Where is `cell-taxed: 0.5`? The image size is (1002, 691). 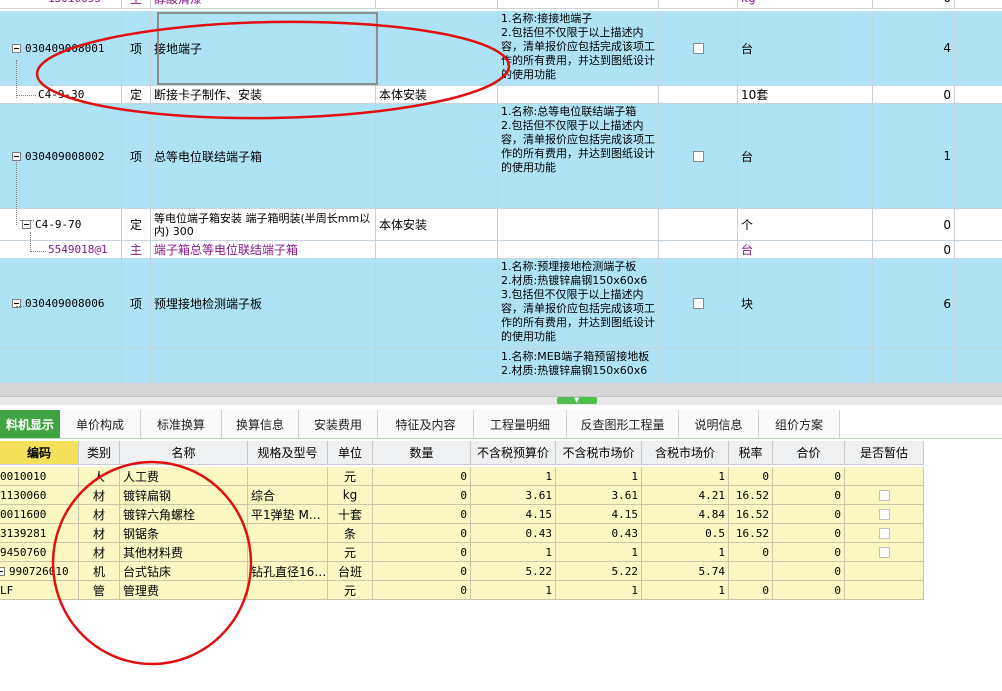 cell-taxed: 0.5 is located at coordinates (685, 533).